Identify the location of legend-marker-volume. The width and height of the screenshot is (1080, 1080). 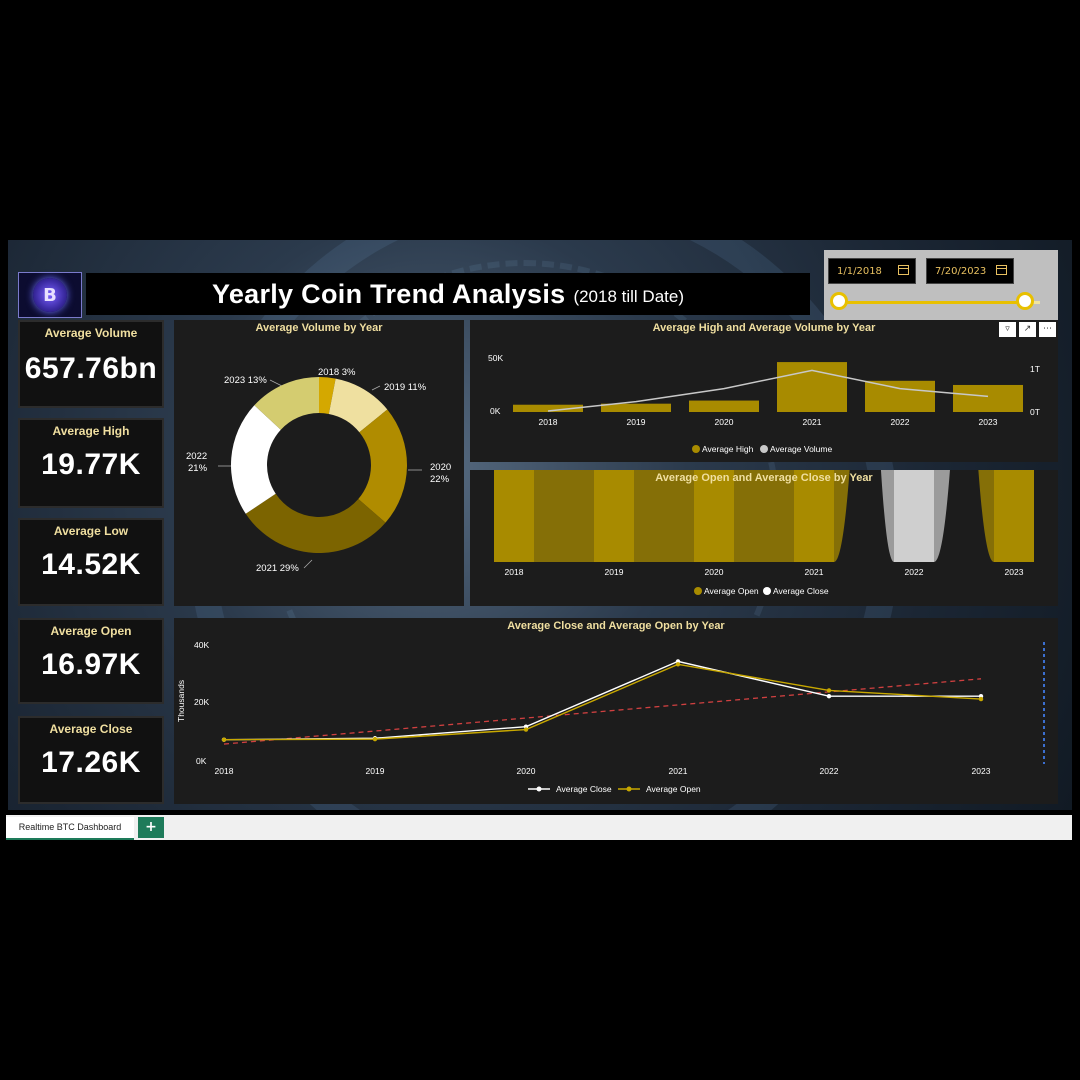
(764, 449).